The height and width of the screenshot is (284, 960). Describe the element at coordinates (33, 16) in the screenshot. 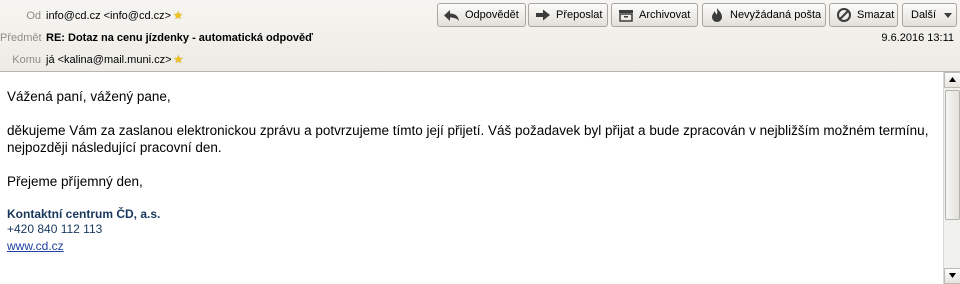

I see `from-label: Od` at that location.